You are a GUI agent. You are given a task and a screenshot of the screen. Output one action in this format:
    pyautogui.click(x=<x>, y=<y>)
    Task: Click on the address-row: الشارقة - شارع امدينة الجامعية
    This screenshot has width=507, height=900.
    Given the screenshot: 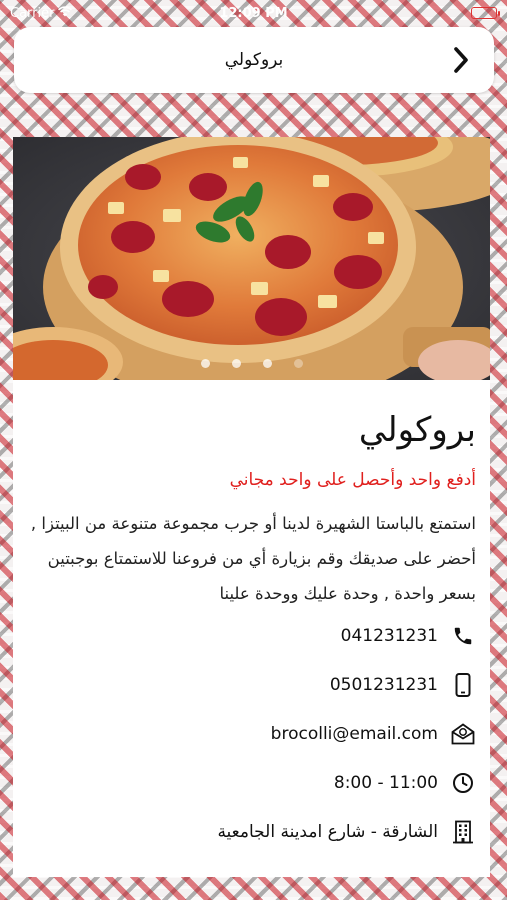 What is the action you would take?
    pyautogui.click(x=250, y=831)
    